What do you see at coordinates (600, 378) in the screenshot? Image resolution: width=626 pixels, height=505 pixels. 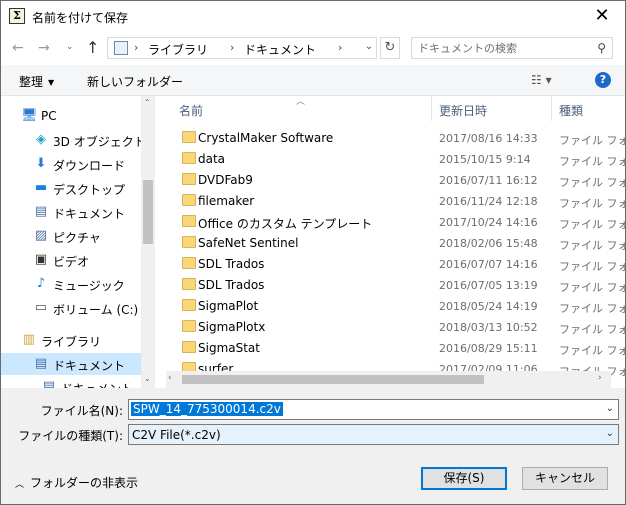 I see `scroll-right-icon: ›` at bounding box center [600, 378].